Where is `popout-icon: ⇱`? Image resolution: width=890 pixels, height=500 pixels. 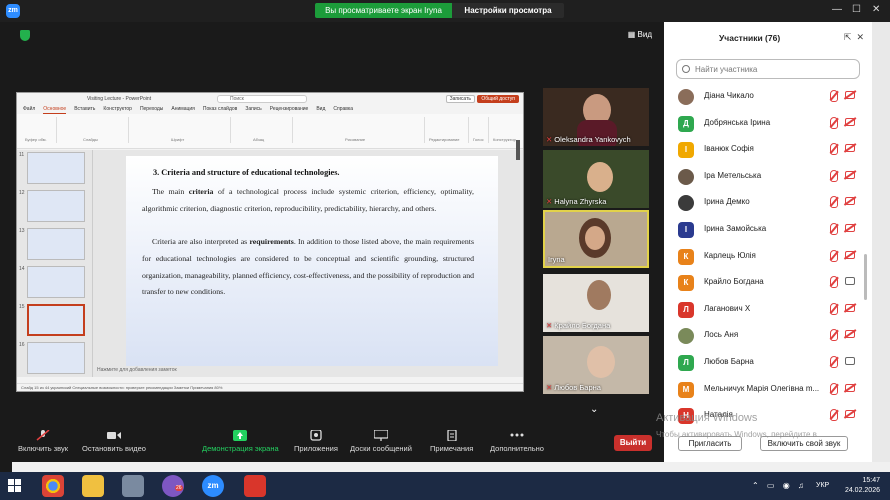
popout-icon: ⇱ is located at coordinates (848, 37).